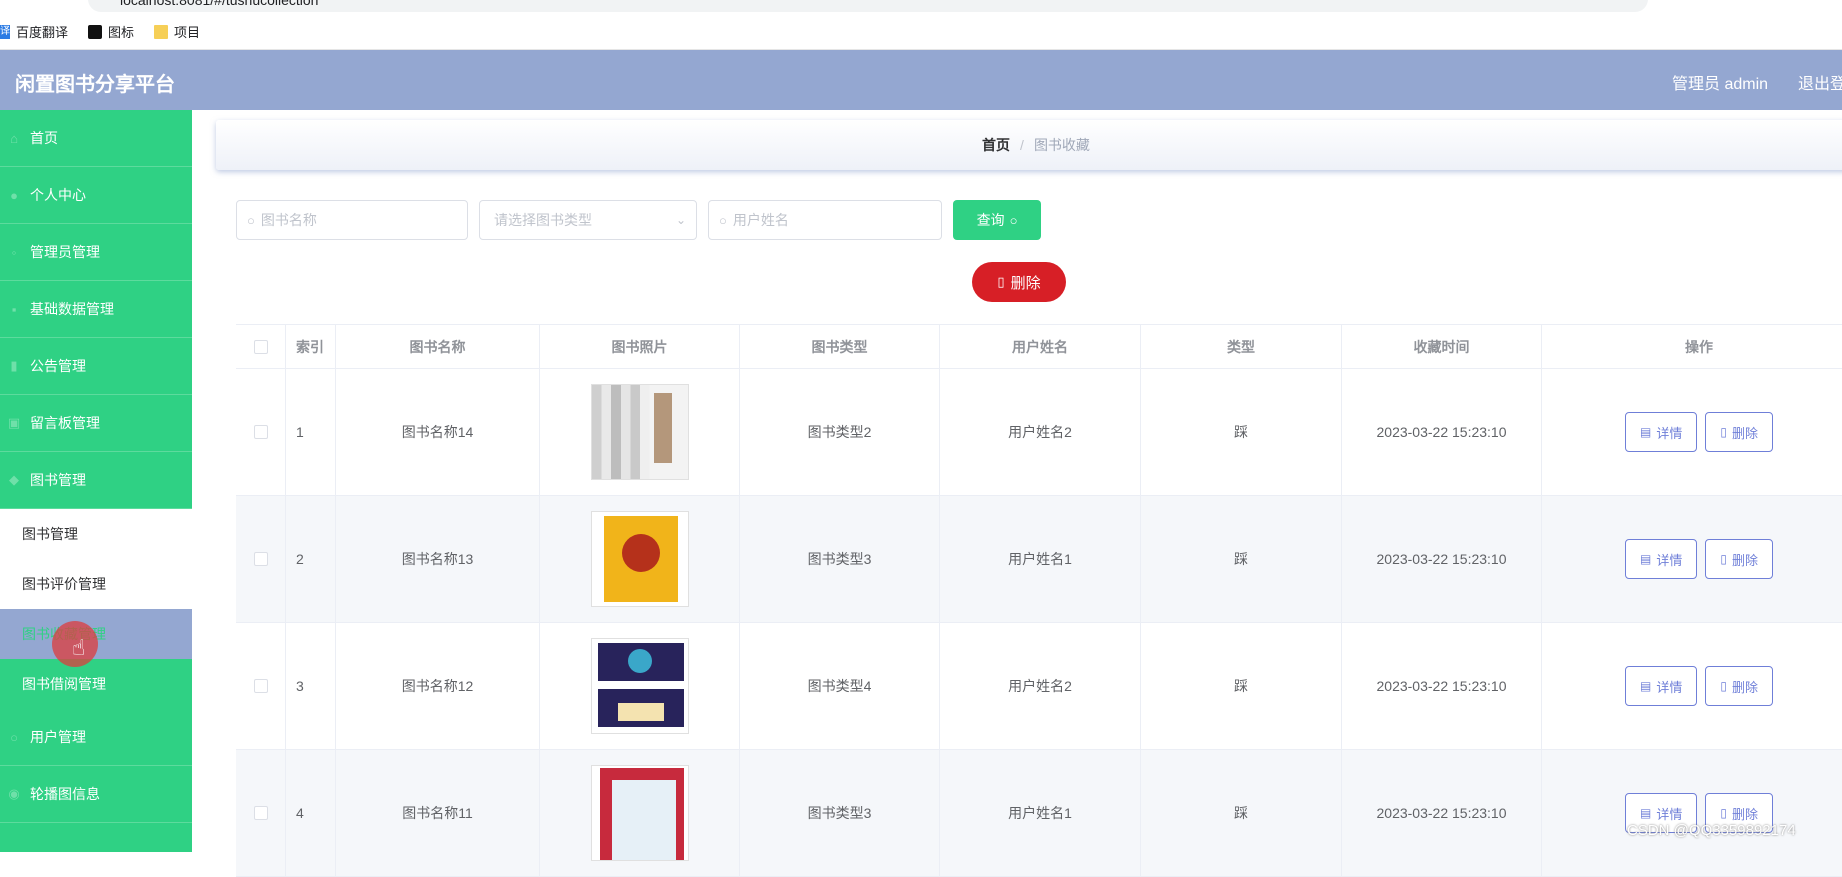 Image resolution: width=1842 pixels, height=877 pixels. I want to click on baidu-translate-icon: 译, so click(5, 31).